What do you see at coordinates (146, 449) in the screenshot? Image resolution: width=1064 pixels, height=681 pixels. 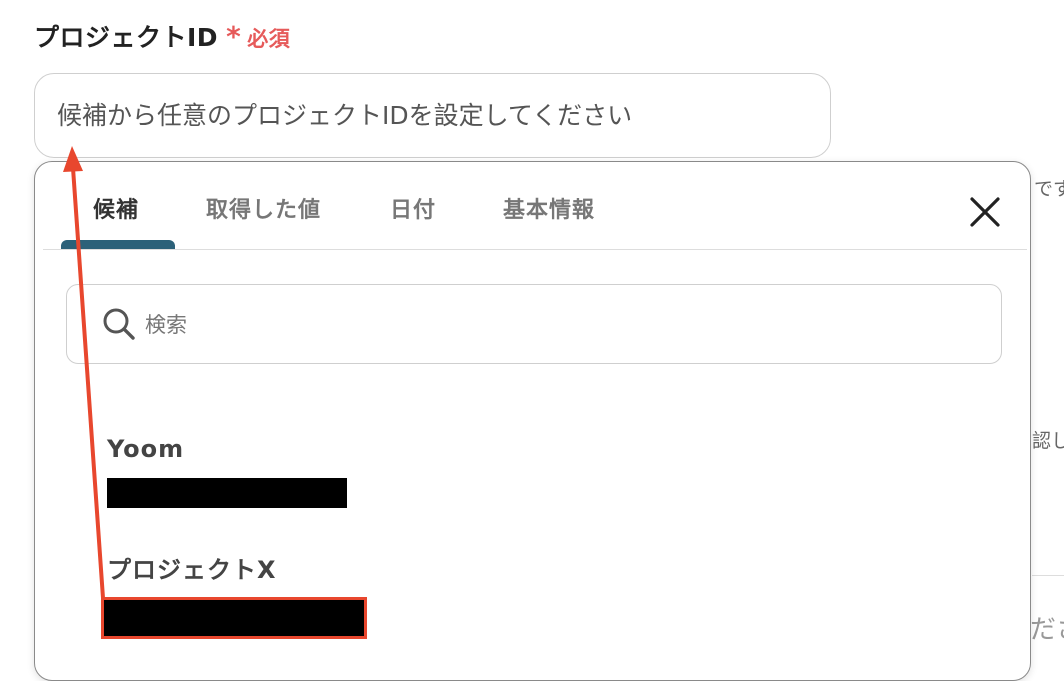 I see `option-name: Yoom` at bounding box center [146, 449].